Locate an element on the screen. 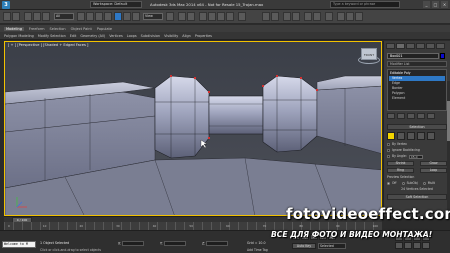  unlink-icon is located at coordinates (37, 16).